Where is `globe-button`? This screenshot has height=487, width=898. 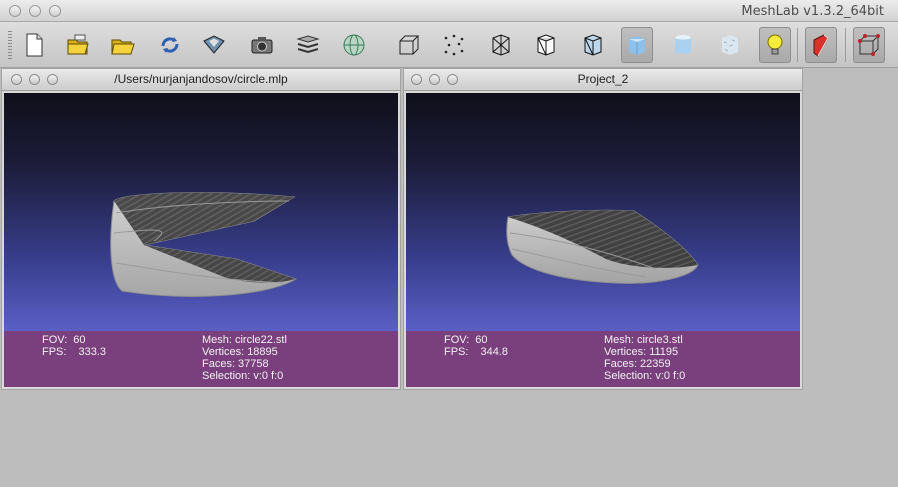
globe-button is located at coordinates (354, 45).